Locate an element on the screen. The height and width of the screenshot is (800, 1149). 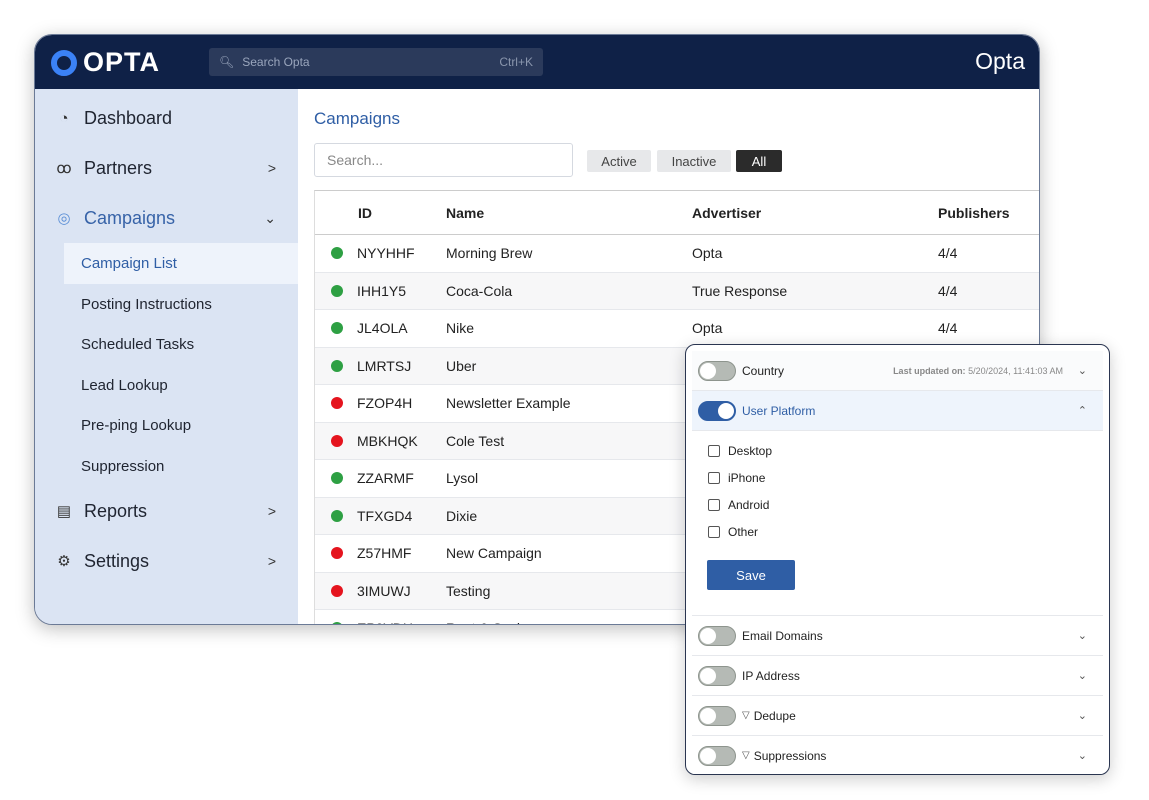
checkbox-label: Other is located at coordinates (743, 532).